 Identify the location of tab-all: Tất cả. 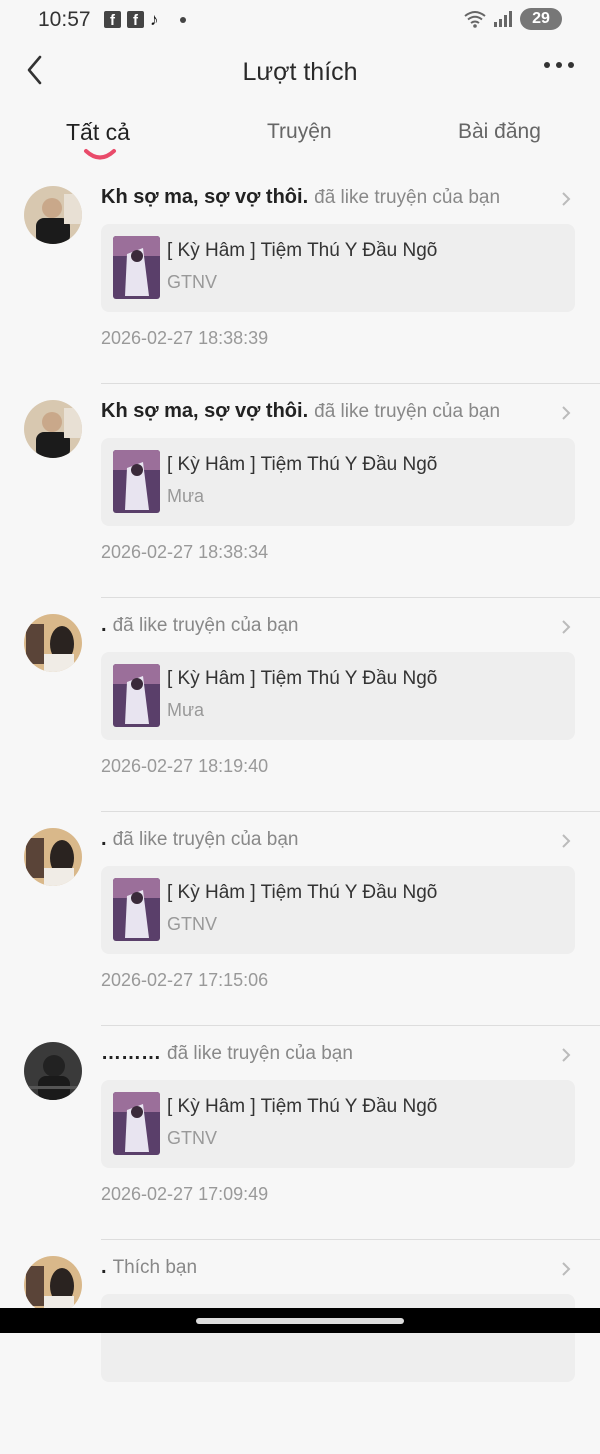
(98, 132).